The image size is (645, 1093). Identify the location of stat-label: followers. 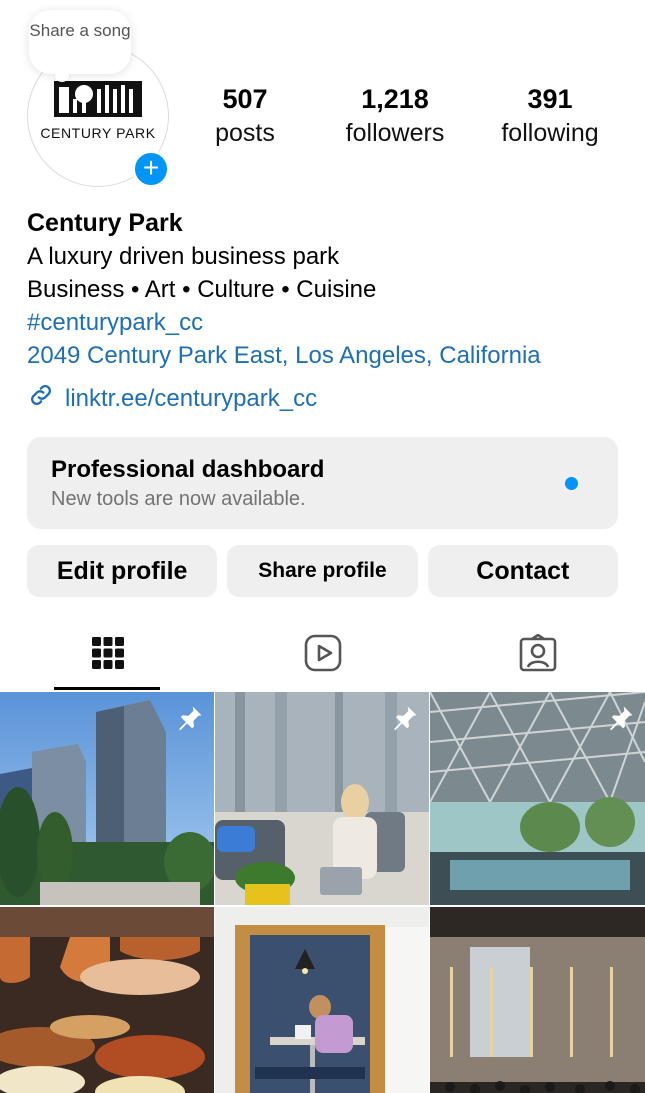
(395, 133).